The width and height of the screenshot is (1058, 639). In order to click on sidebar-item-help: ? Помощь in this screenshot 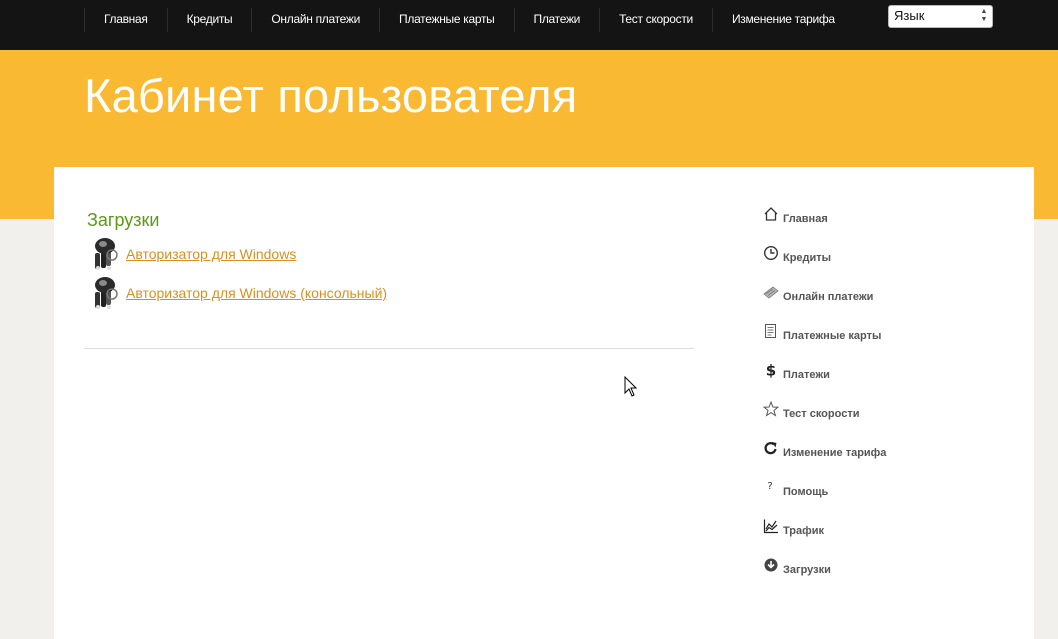, I will do `click(795, 489)`.